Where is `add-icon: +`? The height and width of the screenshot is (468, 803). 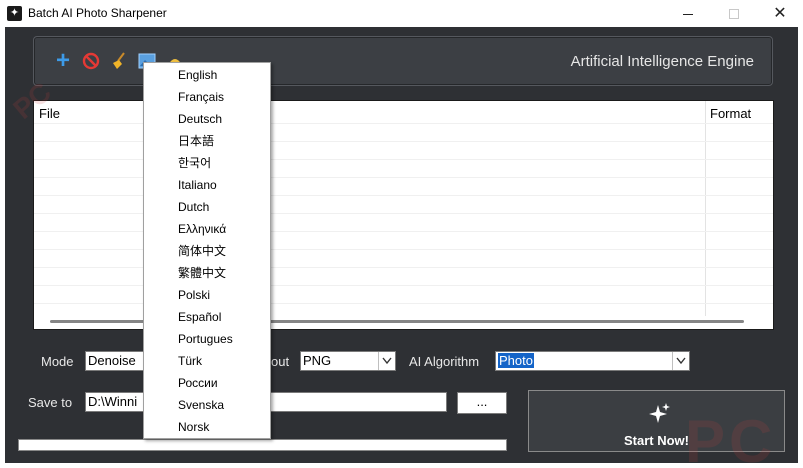
add-icon: + is located at coordinates (63, 61).